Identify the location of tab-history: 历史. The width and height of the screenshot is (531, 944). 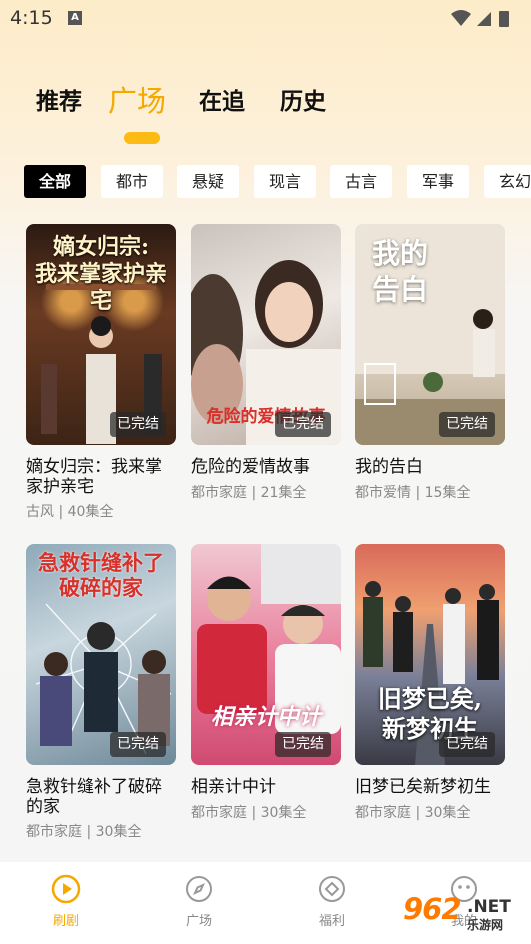
(303, 99).